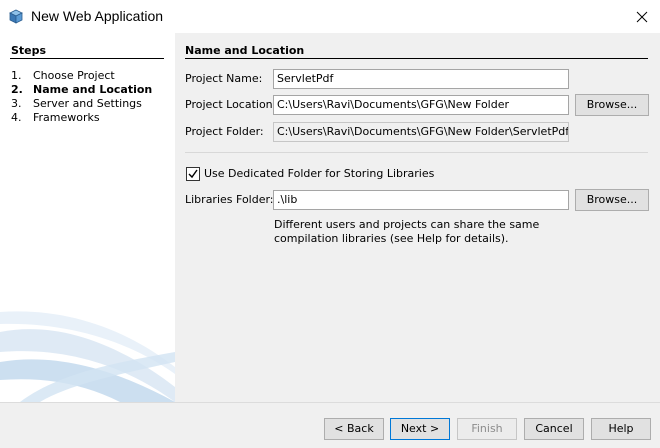 This screenshot has width=660, height=448. Describe the element at coordinates (16, 16) in the screenshot. I see `netbeans-cube-icon` at that location.